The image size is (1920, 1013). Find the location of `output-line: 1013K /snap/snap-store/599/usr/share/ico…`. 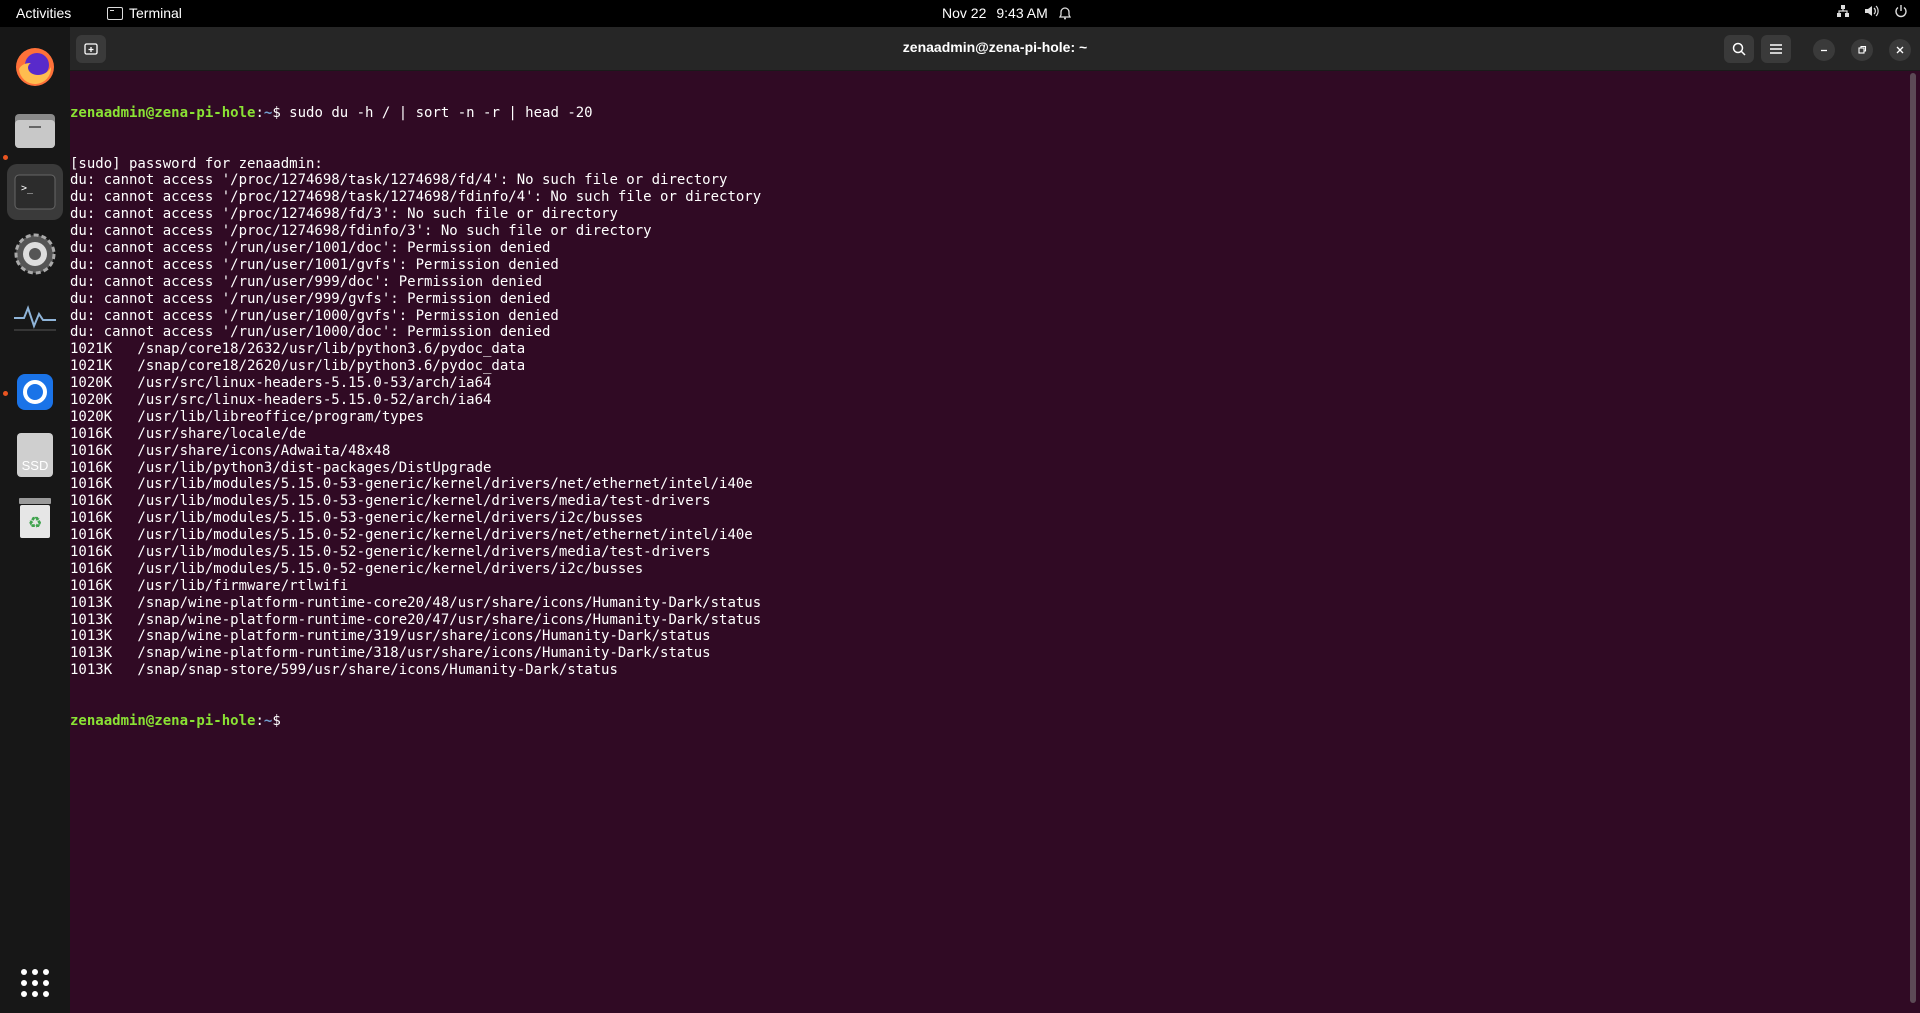

output-line: 1013K /snap/snap-store/599/usr/share/ico… is located at coordinates (344, 670).